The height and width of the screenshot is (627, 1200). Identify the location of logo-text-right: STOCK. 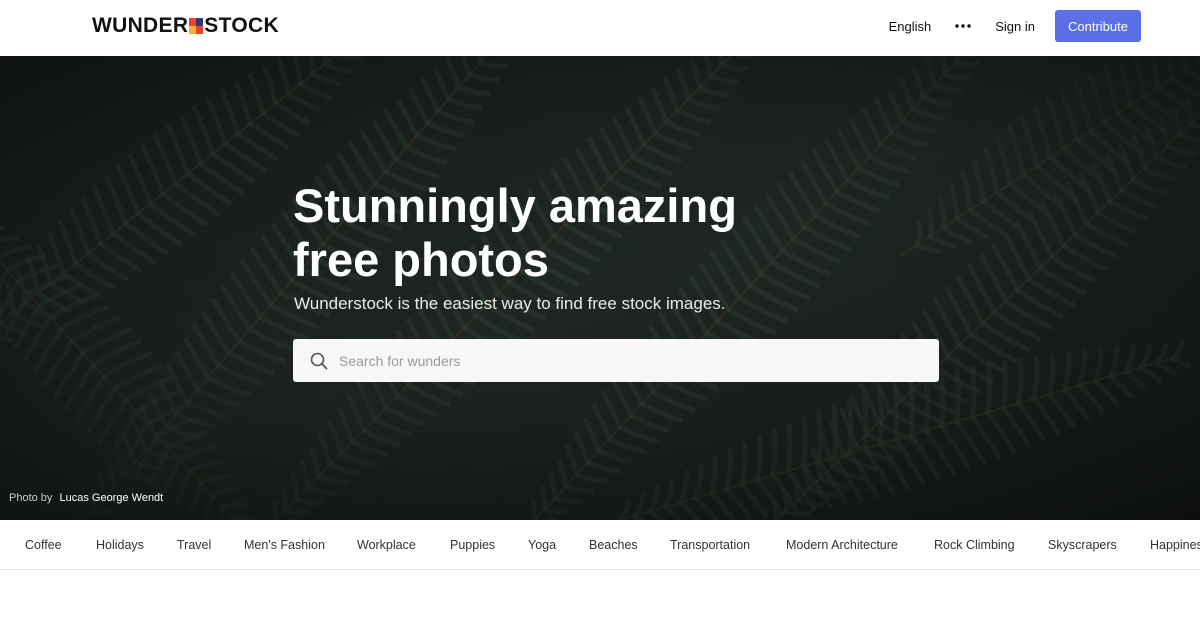
(241, 25).